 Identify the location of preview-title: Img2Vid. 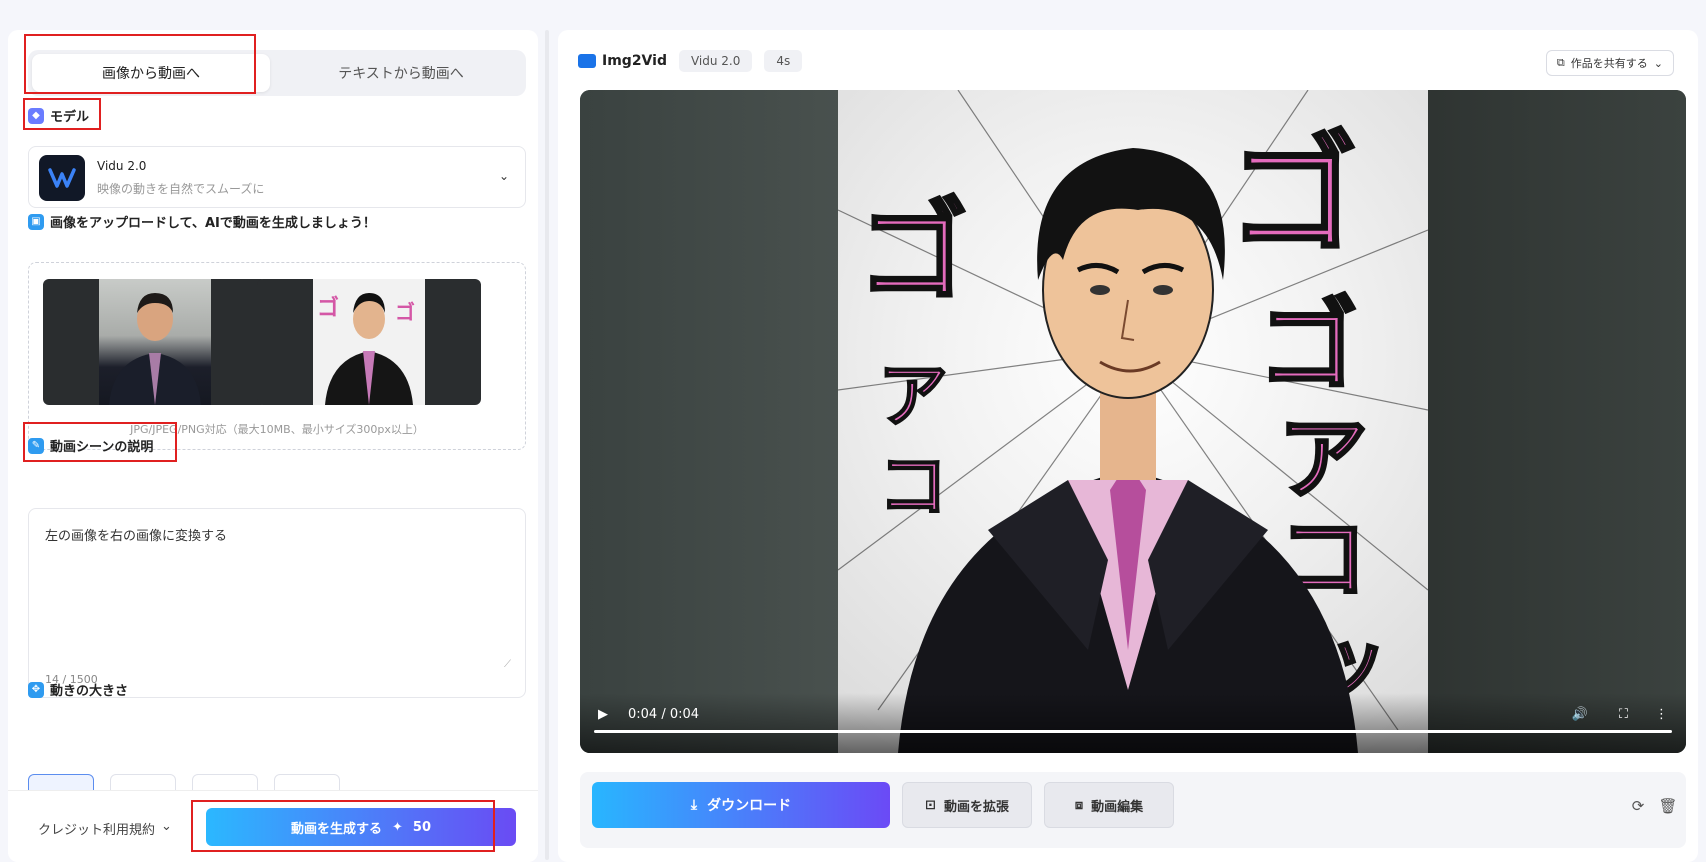
(622, 61).